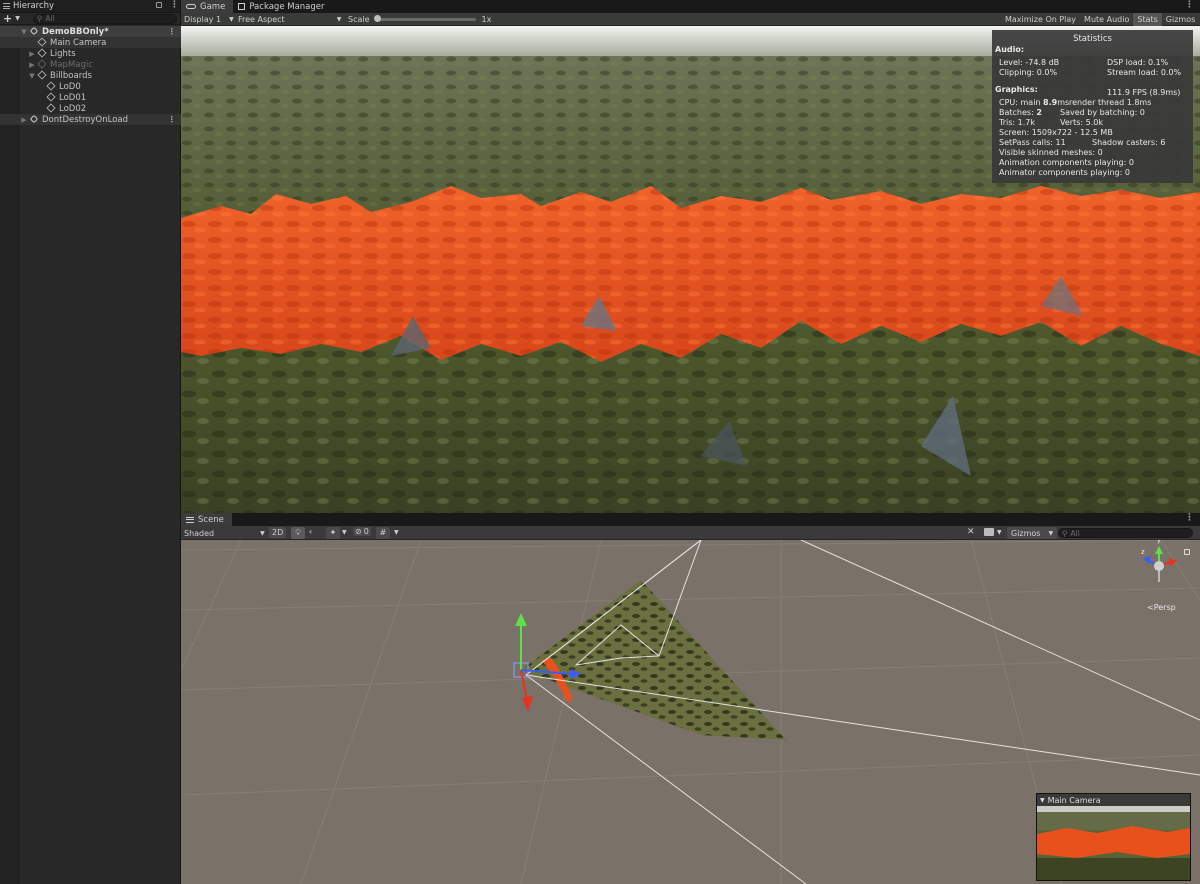 This screenshot has height=884, width=1200. I want to click on scale-control: Scale 1x, so click(419, 19).